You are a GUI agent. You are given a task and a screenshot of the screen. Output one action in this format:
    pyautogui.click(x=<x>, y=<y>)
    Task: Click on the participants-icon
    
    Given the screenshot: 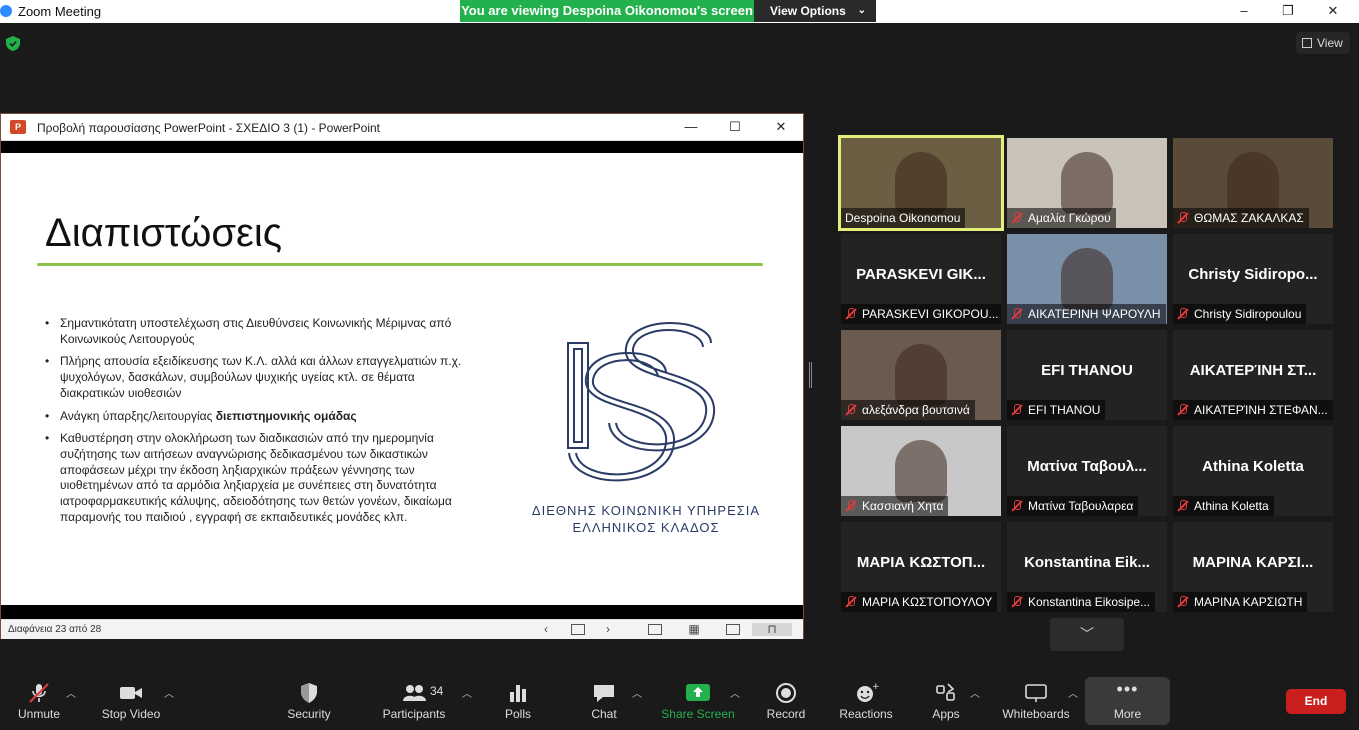 What is the action you would take?
    pyautogui.click(x=414, y=693)
    